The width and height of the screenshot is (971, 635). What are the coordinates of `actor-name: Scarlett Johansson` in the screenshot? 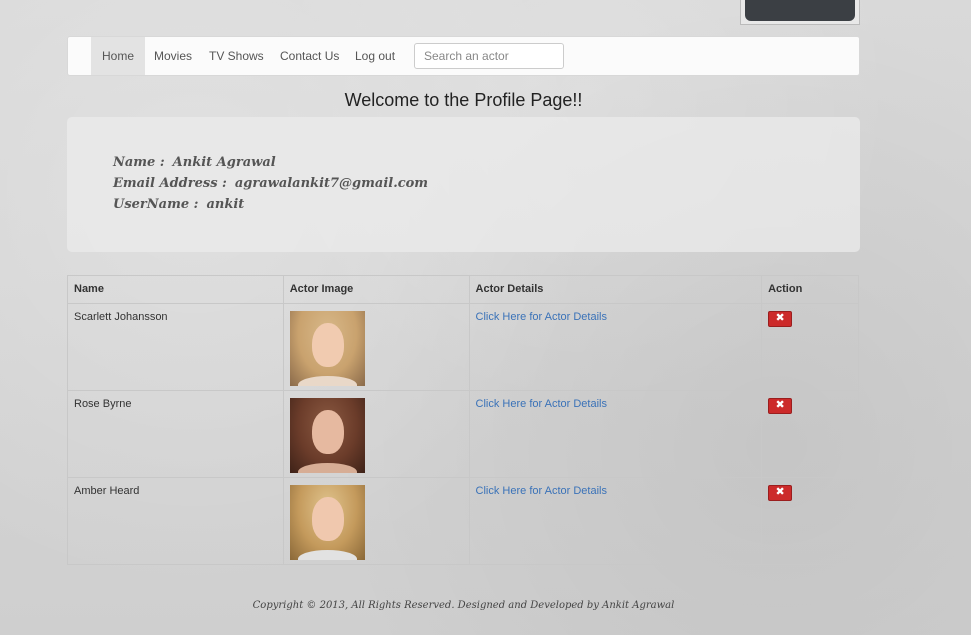 It's located at (175, 347).